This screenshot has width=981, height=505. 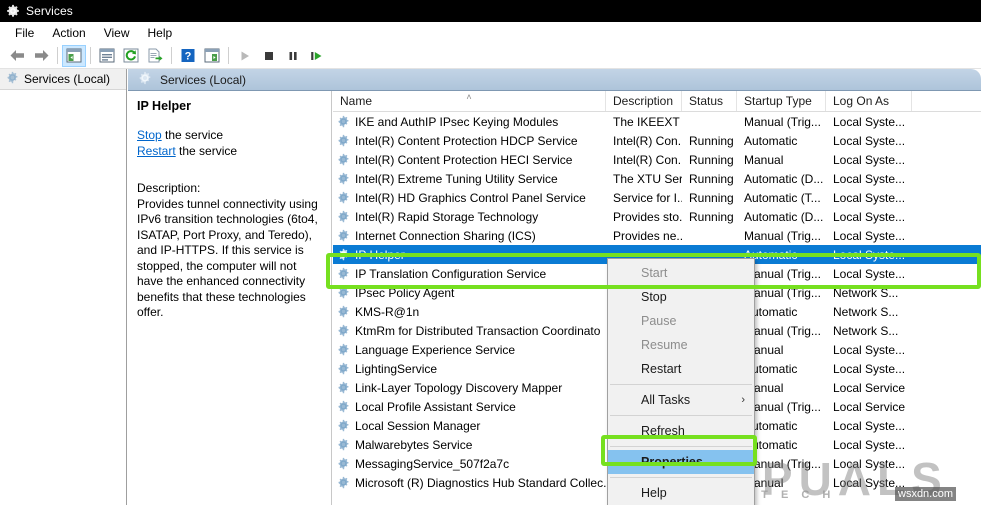 What do you see at coordinates (869, 101) in the screenshot?
I see `column-log-on-as: Log On As` at bounding box center [869, 101].